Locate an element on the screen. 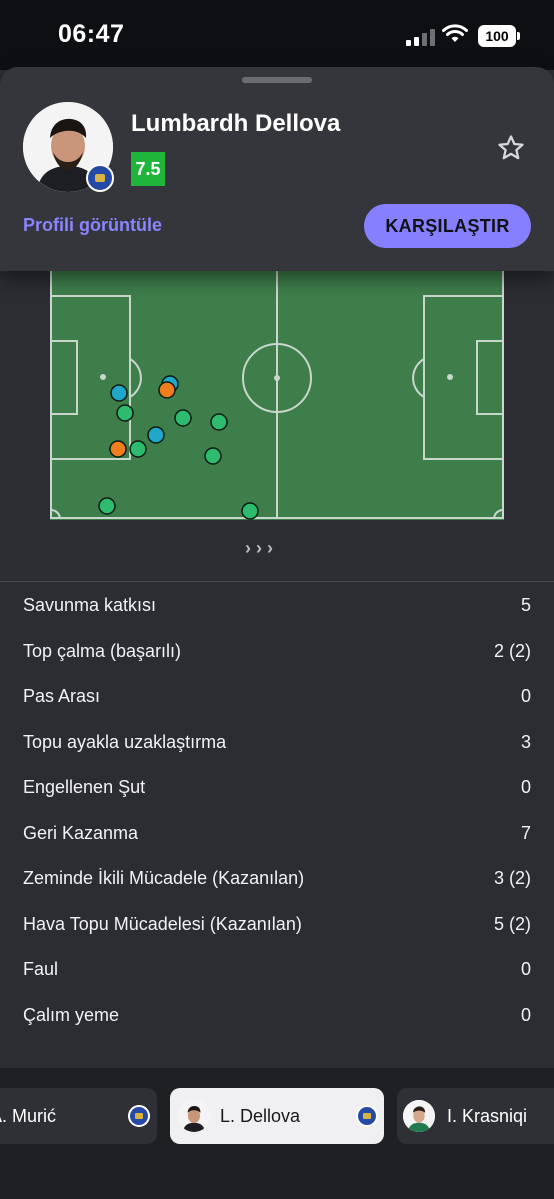  stat-label: Faul is located at coordinates (41, 969).